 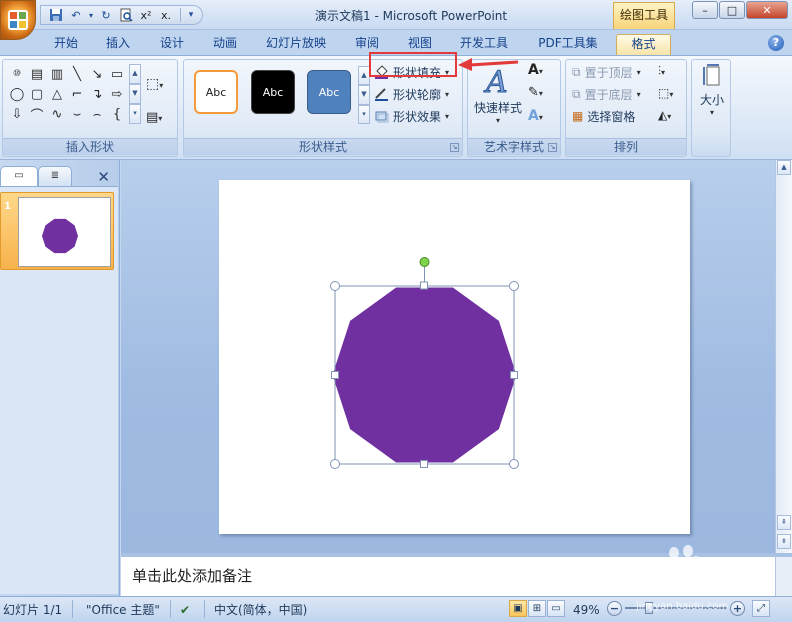 What do you see at coordinates (57, 94) in the screenshot?
I see `triangle-shape-icon: △` at bounding box center [57, 94].